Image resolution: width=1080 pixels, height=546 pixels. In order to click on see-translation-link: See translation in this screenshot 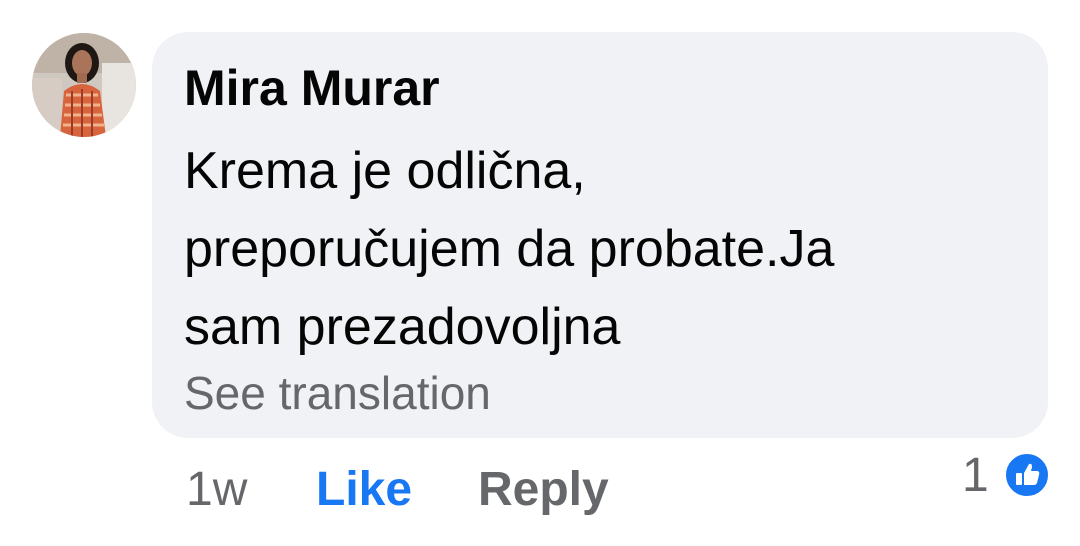, I will do `click(337, 393)`.